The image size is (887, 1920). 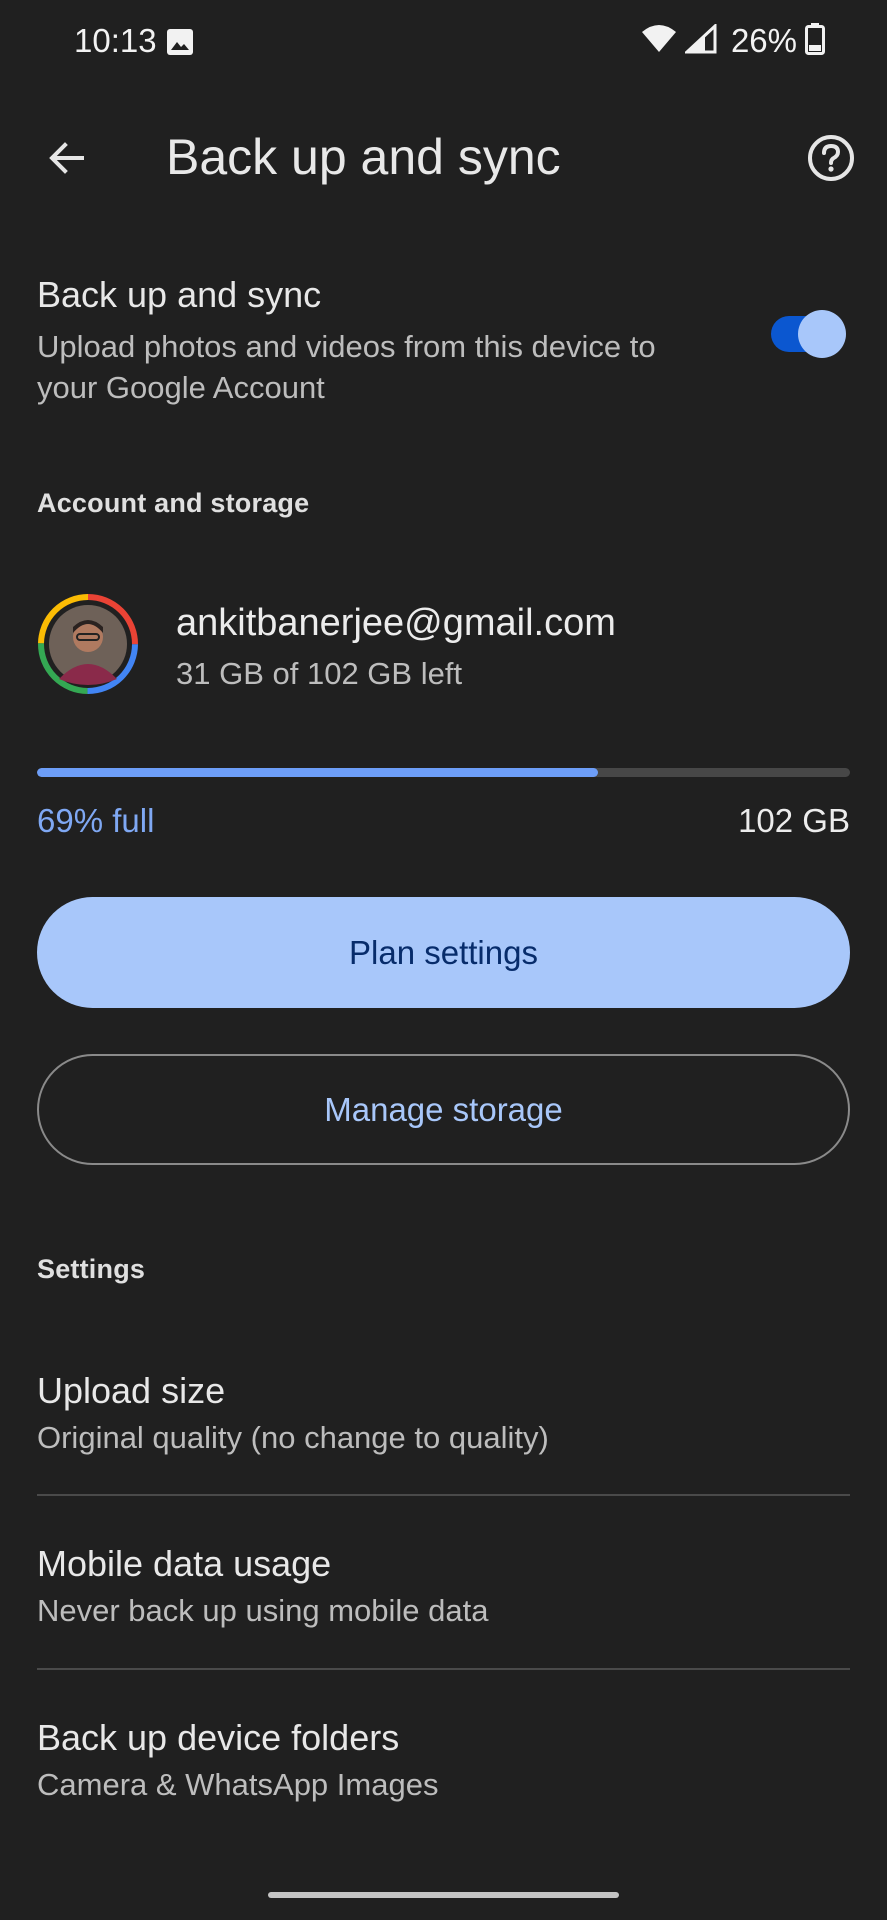 What do you see at coordinates (91, 1269) in the screenshot?
I see `settings-section-header: Settings` at bounding box center [91, 1269].